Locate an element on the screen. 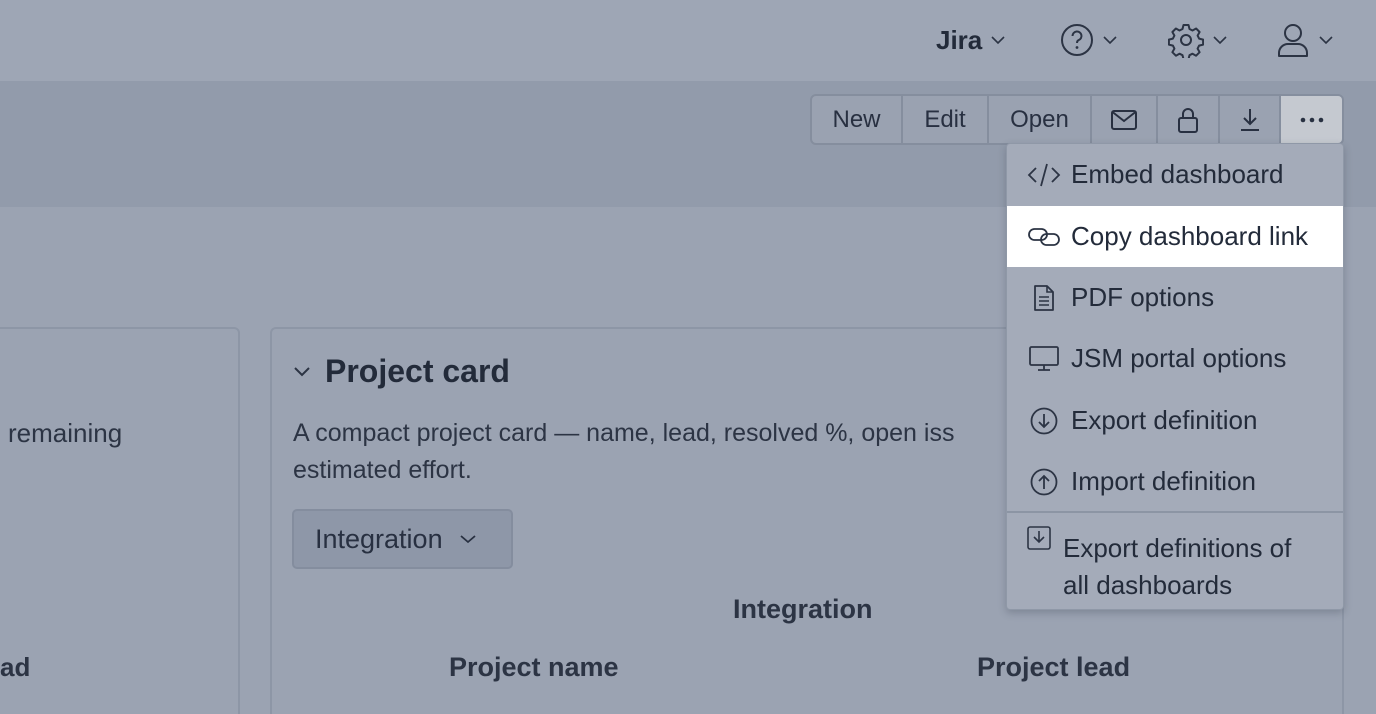 The height and width of the screenshot is (714, 1376). project-selector: Integration is located at coordinates (402, 539).